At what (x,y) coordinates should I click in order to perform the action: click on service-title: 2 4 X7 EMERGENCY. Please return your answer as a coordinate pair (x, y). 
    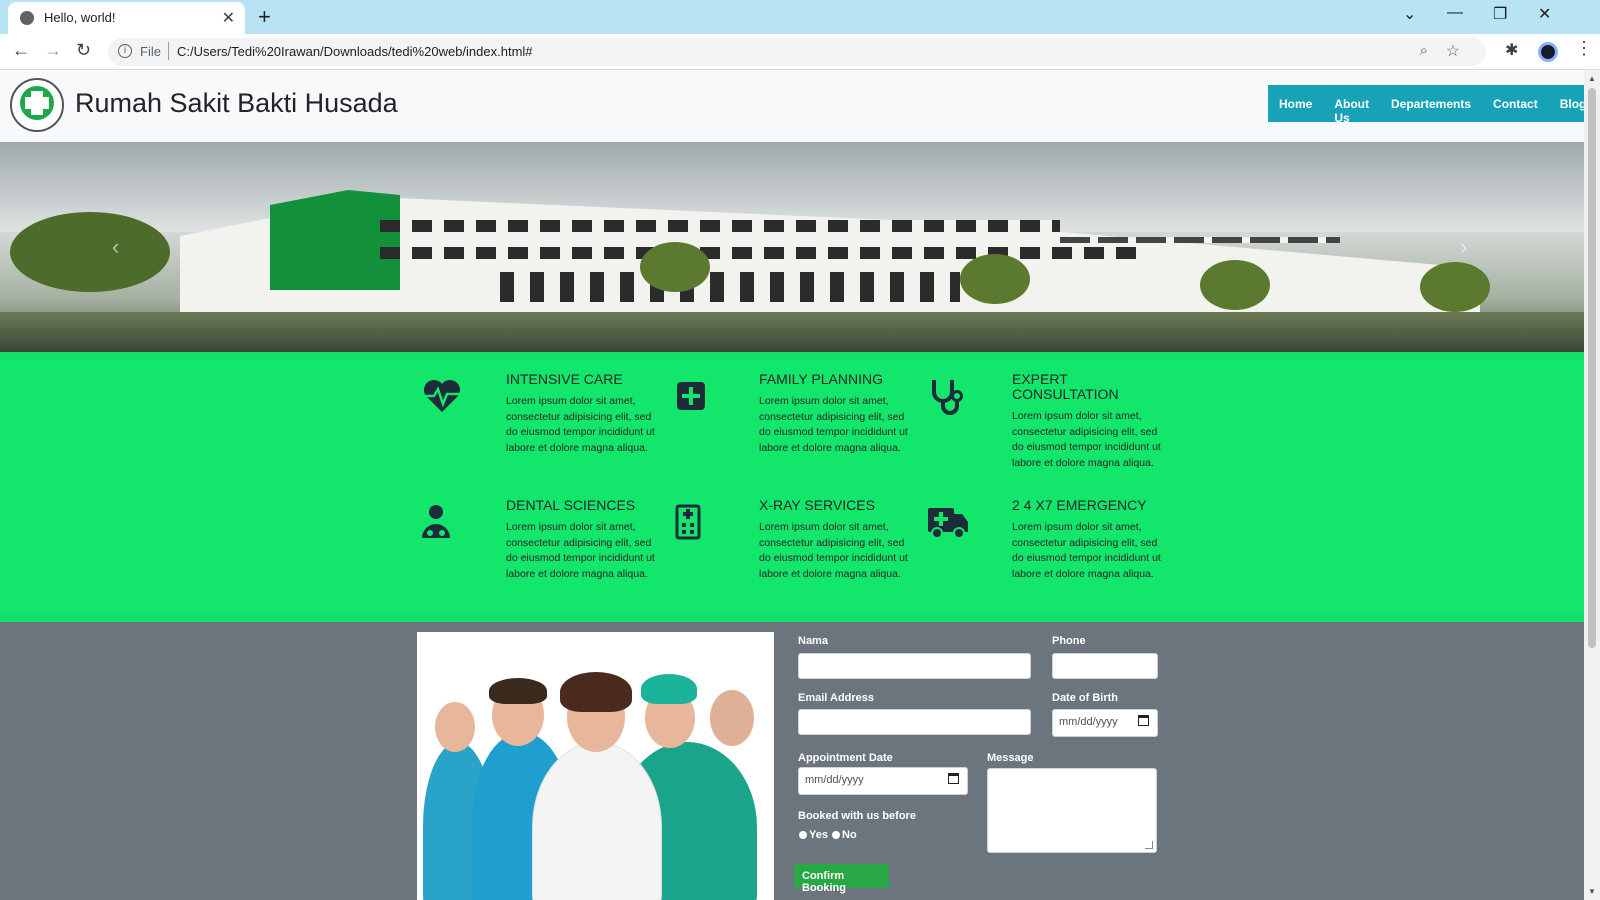
    Looking at the image, I should click on (1079, 505).